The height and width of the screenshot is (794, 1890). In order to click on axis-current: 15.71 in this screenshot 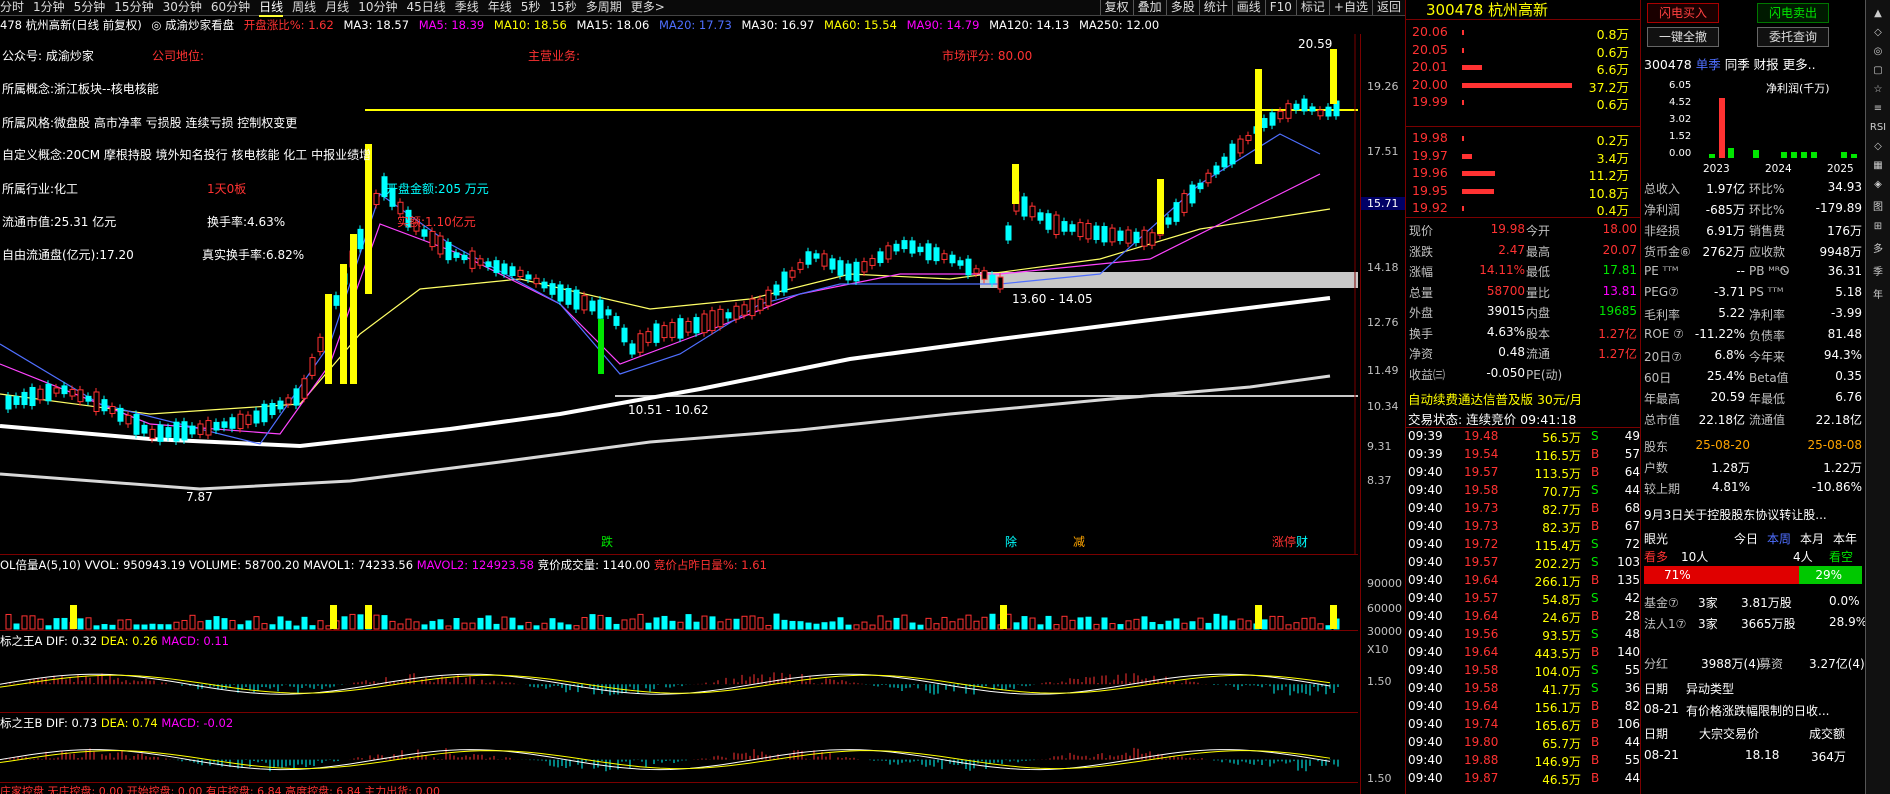, I will do `click(1383, 203)`.